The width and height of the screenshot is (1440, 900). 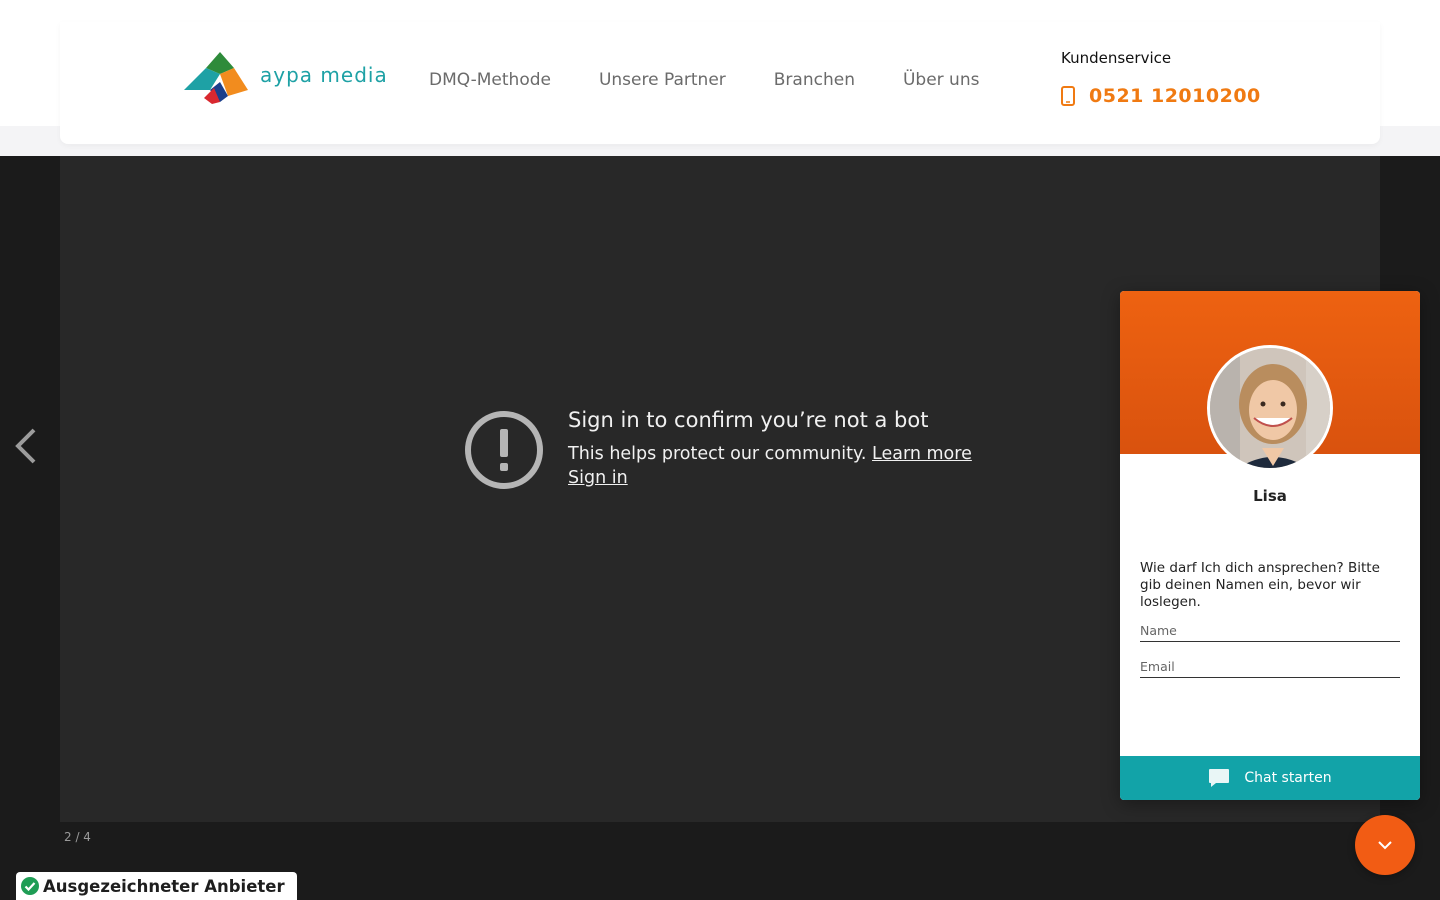 I want to click on alert-circle-icon, so click(x=504, y=450).